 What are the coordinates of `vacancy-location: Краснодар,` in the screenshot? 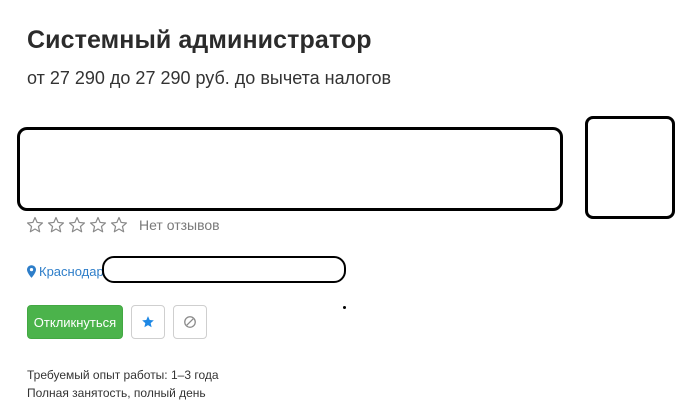 It's located at (67, 271).